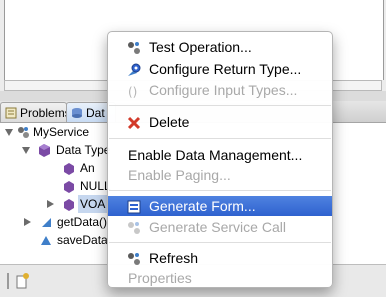  I want to click on tab-problems: Problems, so click(33, 112).